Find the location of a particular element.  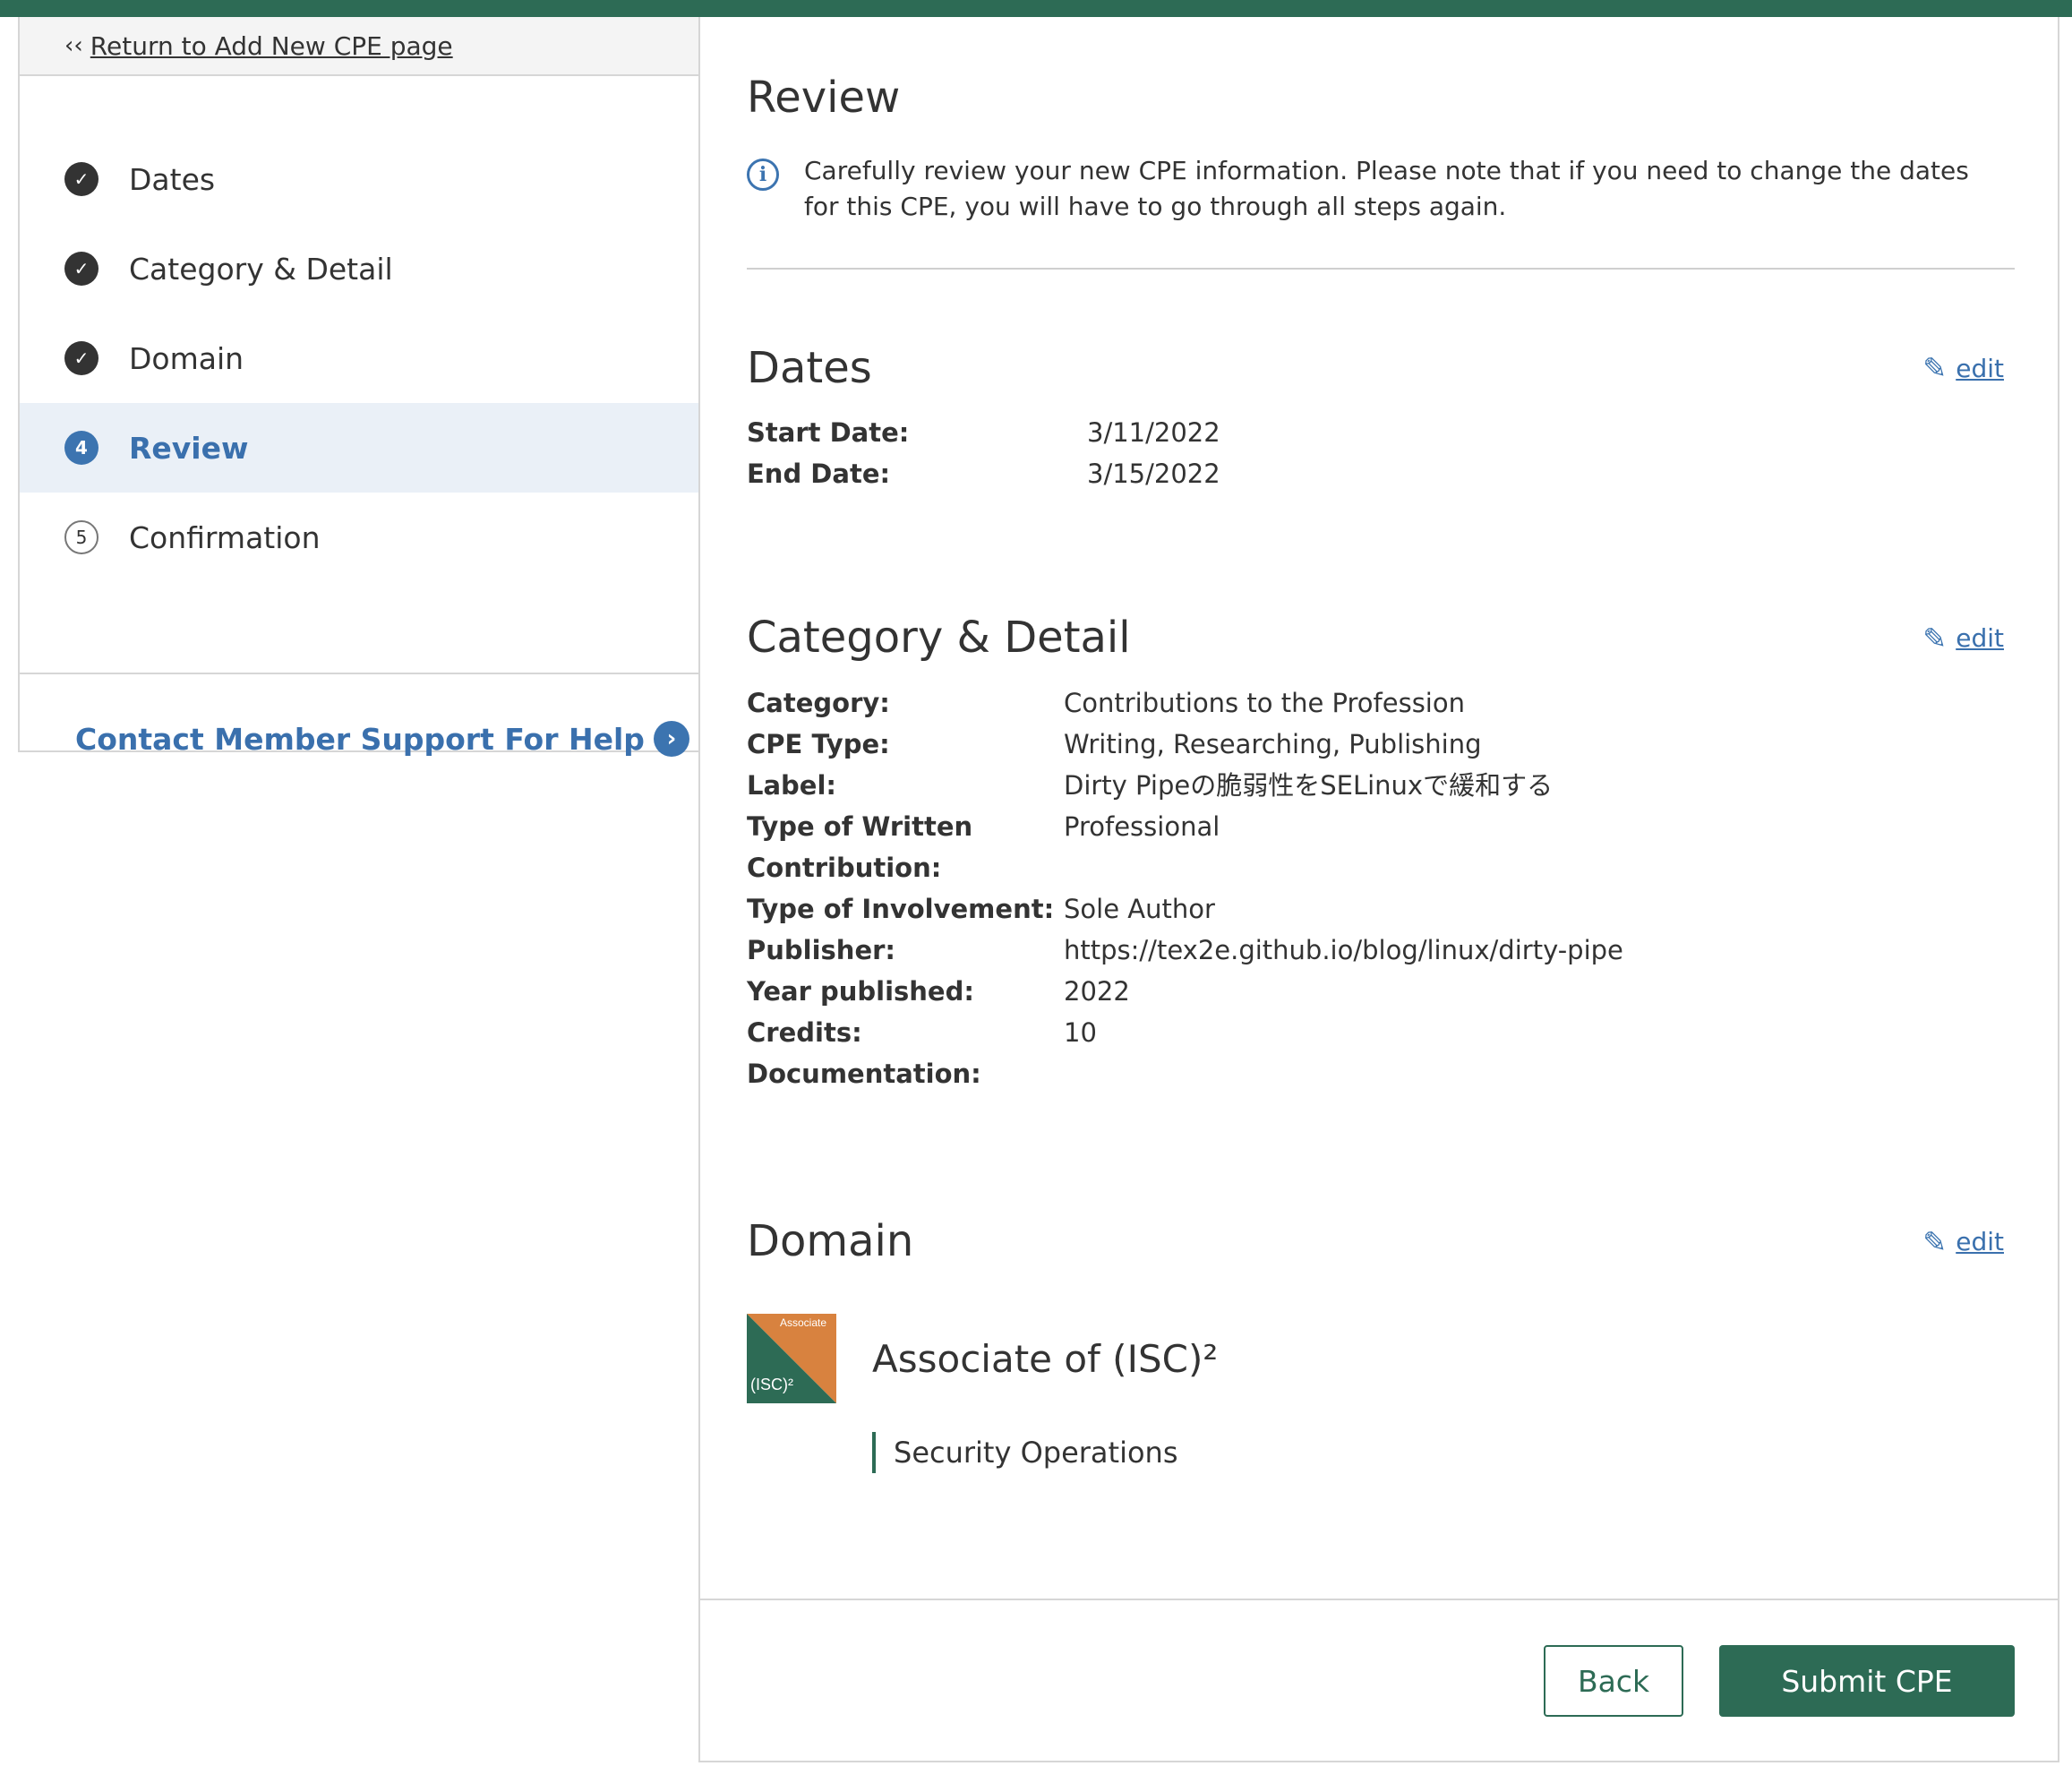

support-section: Contact Member Support For Help › is located at coordinates (359, 715).